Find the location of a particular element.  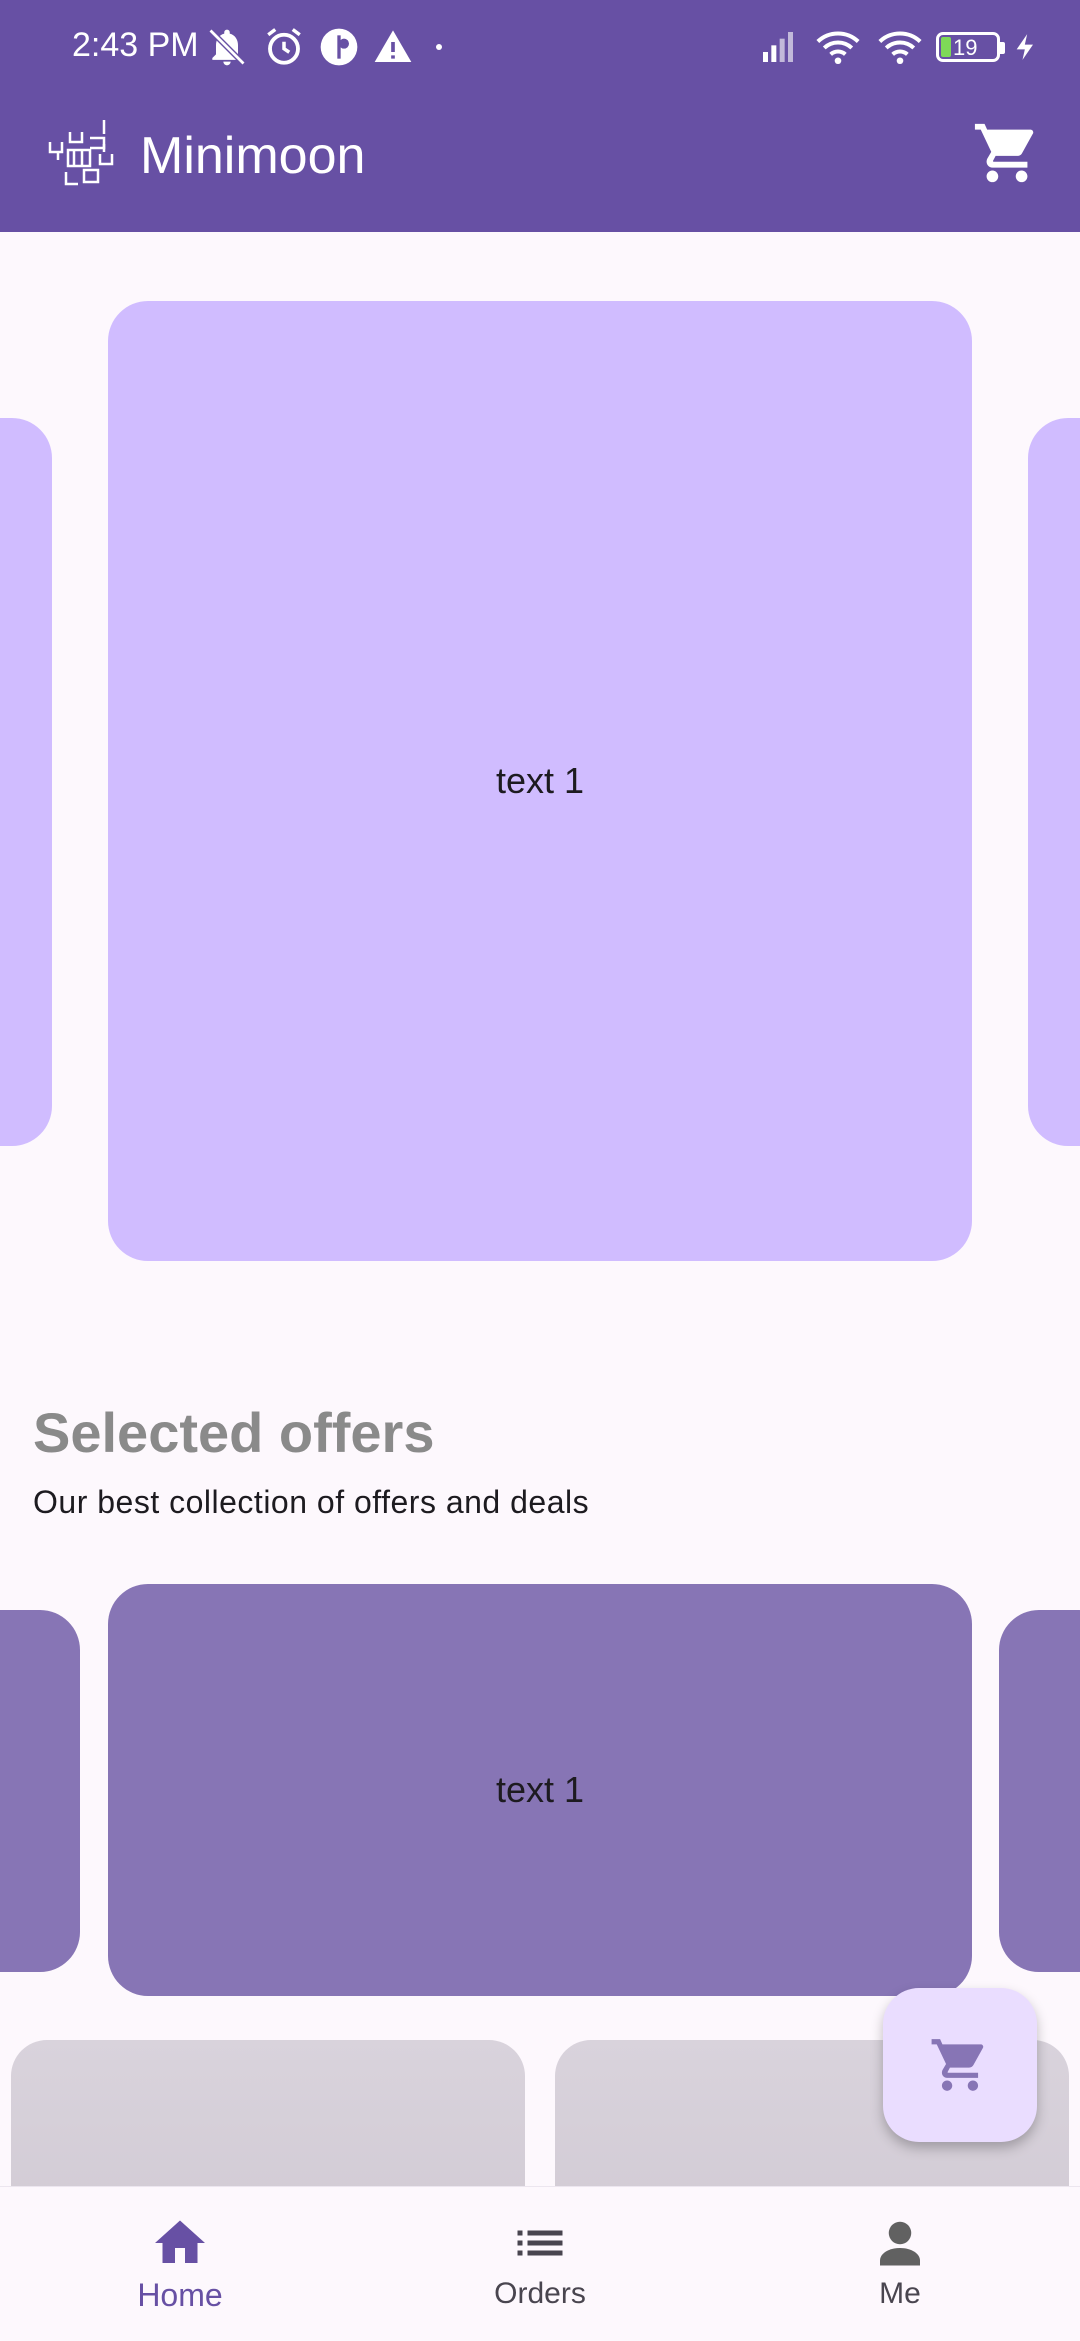

nav-item-orders: Orders is located at coordinates (540, 2264).